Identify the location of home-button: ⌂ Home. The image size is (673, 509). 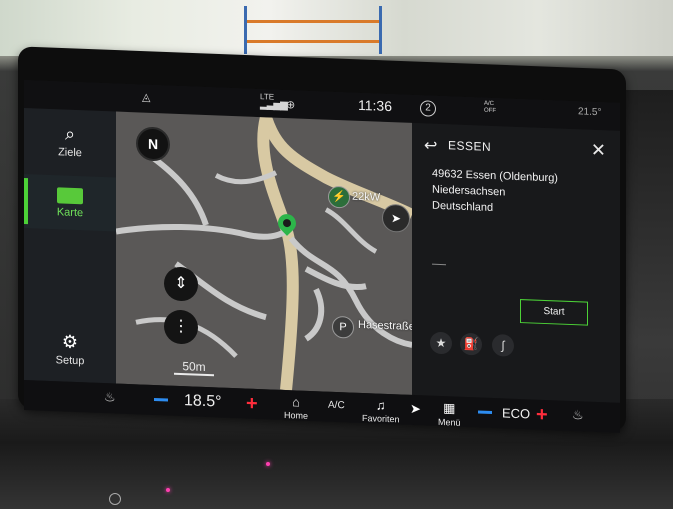
(296, 407).